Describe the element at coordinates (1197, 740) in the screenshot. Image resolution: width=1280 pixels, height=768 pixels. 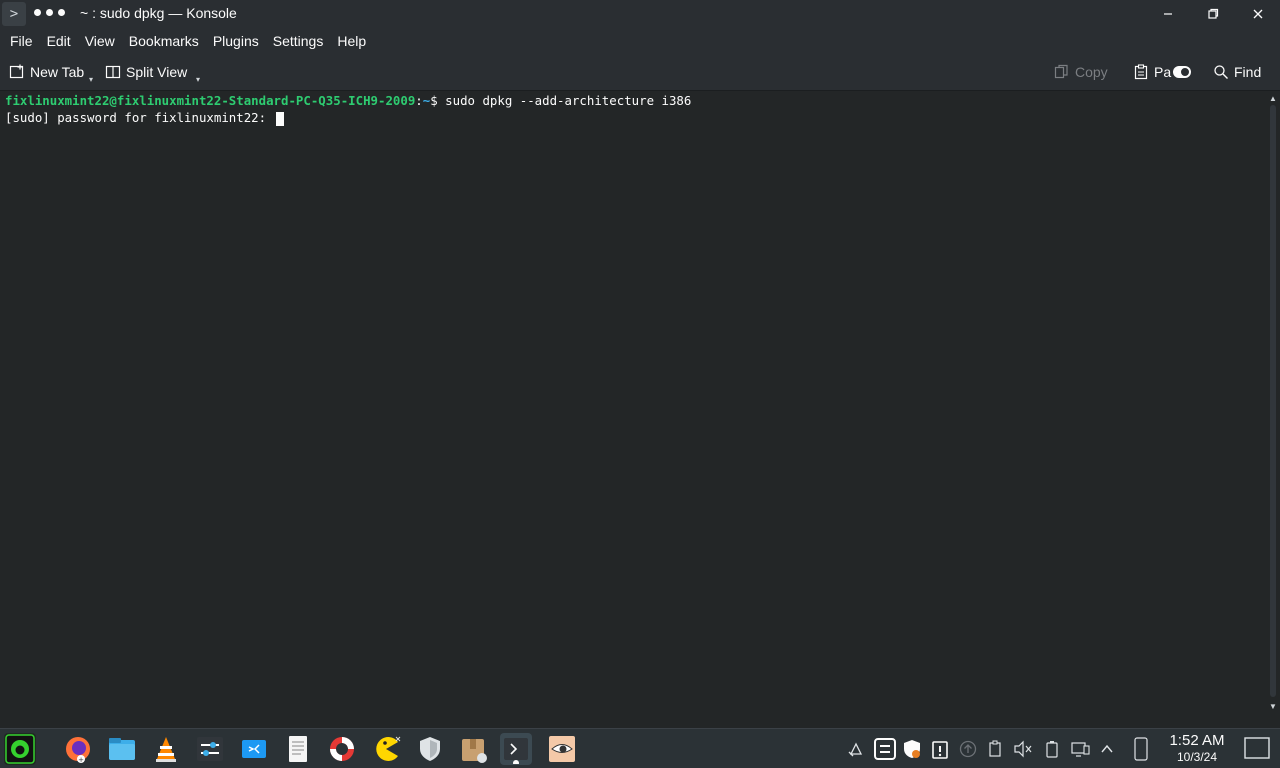
I see `clock-time: 1:52 AM` at that location.